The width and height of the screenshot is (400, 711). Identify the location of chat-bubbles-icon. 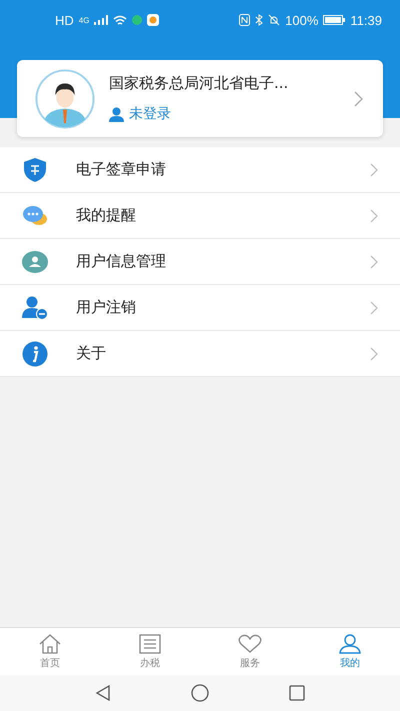
(35, 216).